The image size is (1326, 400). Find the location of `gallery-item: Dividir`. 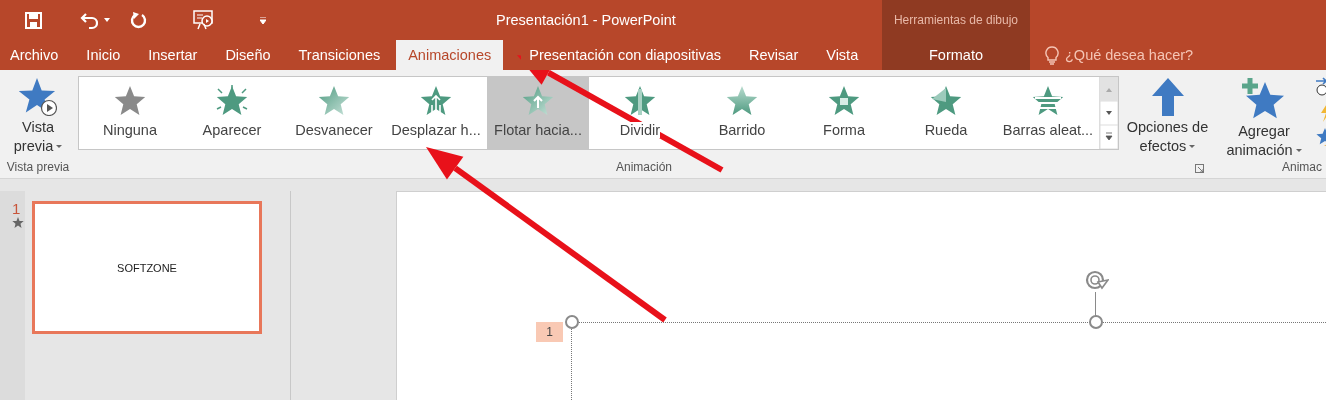

gallery-item: Dividir is located at coordinates (640, 113).